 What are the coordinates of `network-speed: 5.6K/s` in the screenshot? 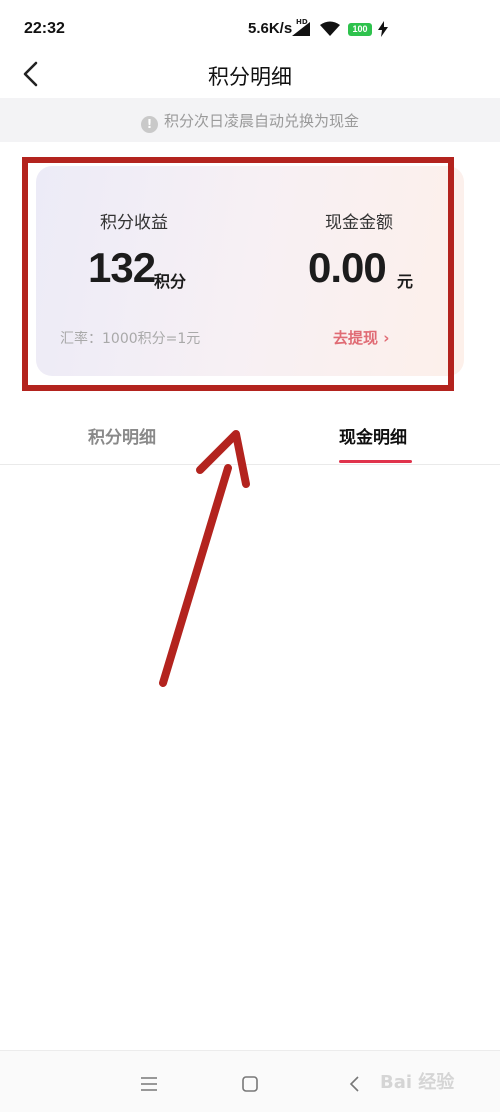 It's located at (270, 28).